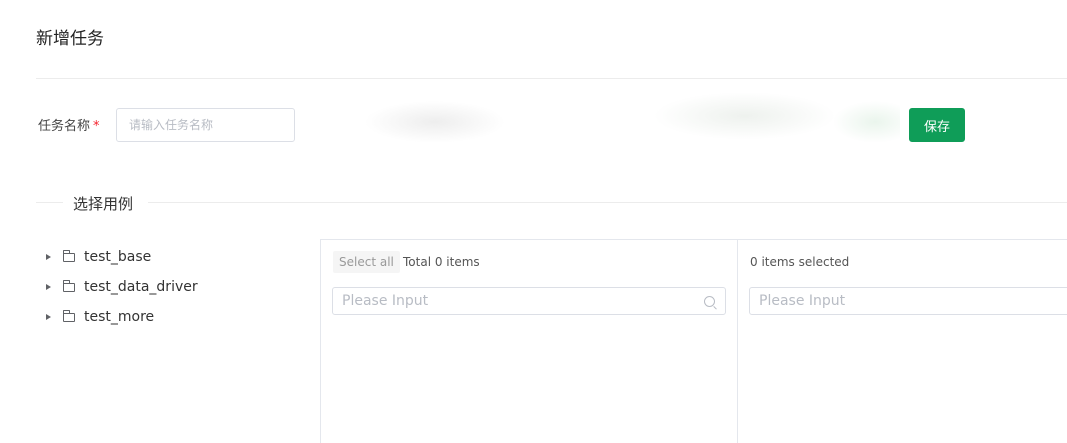 The image size is (1067, 443). Describe the element at coordinates (49, 202) in the screenshot. I see `section-divider-left` at that location.